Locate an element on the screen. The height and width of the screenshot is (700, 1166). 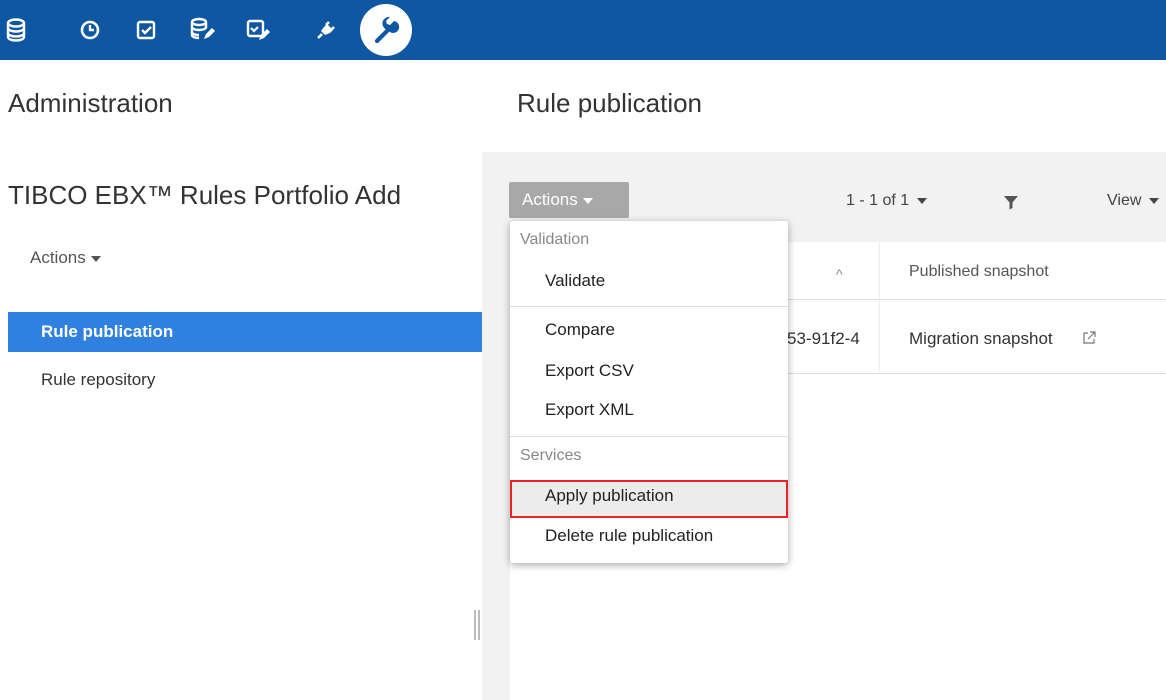
top-navigation-bar is located at coordinates (583, 30).